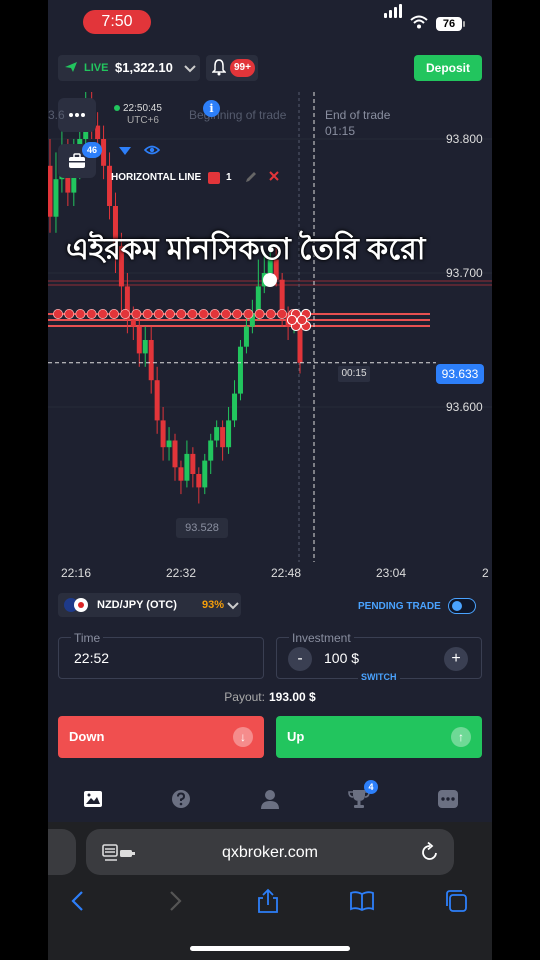 The image size is (540, 960). I want to click on pencil-icon, so click(251, 178).